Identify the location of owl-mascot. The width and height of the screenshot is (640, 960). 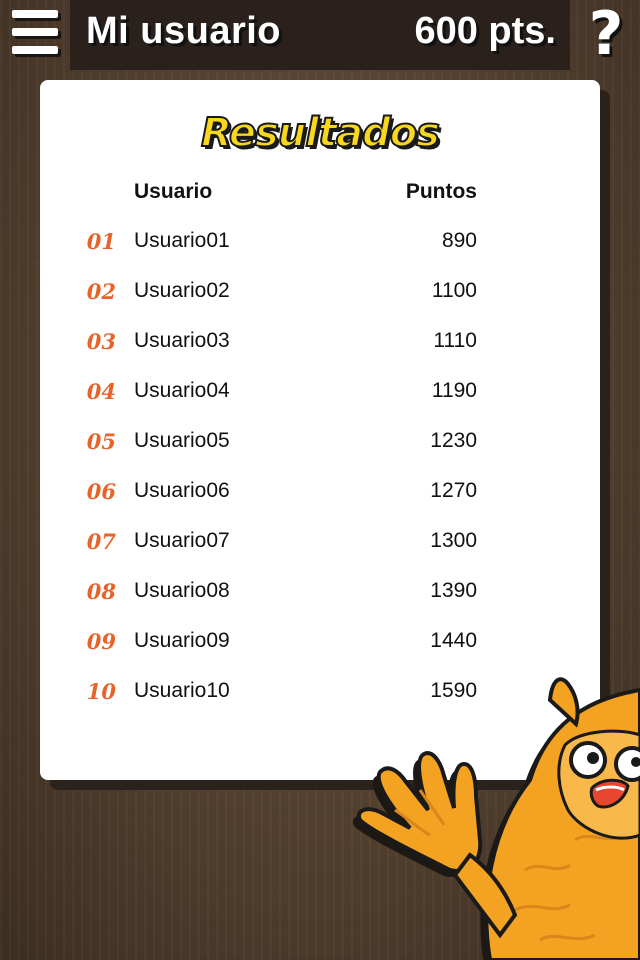
(496, 818).